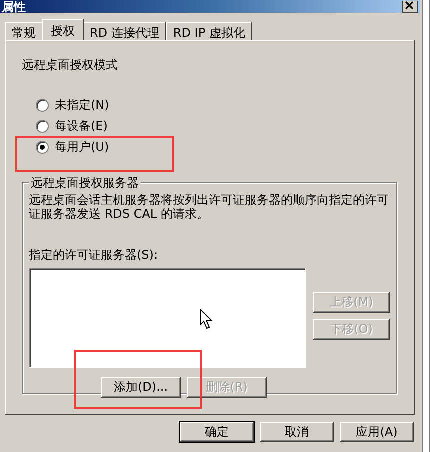 The width and height of the screenshot is (430, 452). I want to click on mouse-pointer-icon, so click(206, 319).